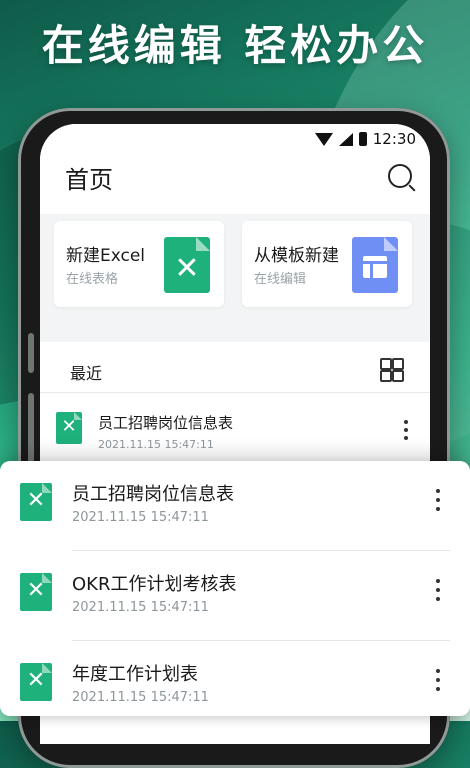 Image resolution: width=470 pixels, height=768 pixels. What do you see at coordinates (362, 139) in the screenshot?
I see `battery-icon` at bounding box center [362, 139].